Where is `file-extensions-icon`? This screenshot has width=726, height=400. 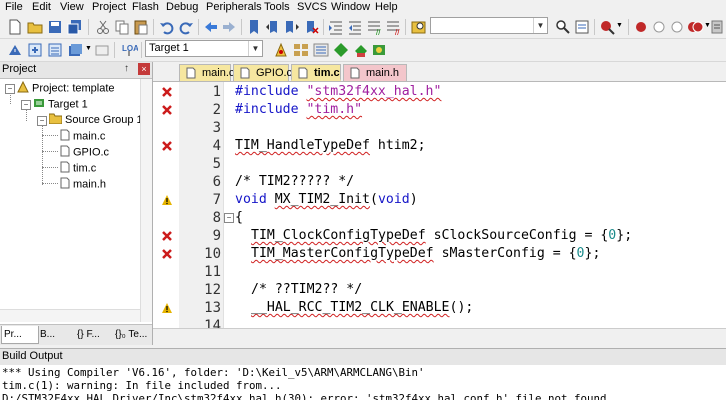 file-extensions-icon is located at coordinates (301, 50).